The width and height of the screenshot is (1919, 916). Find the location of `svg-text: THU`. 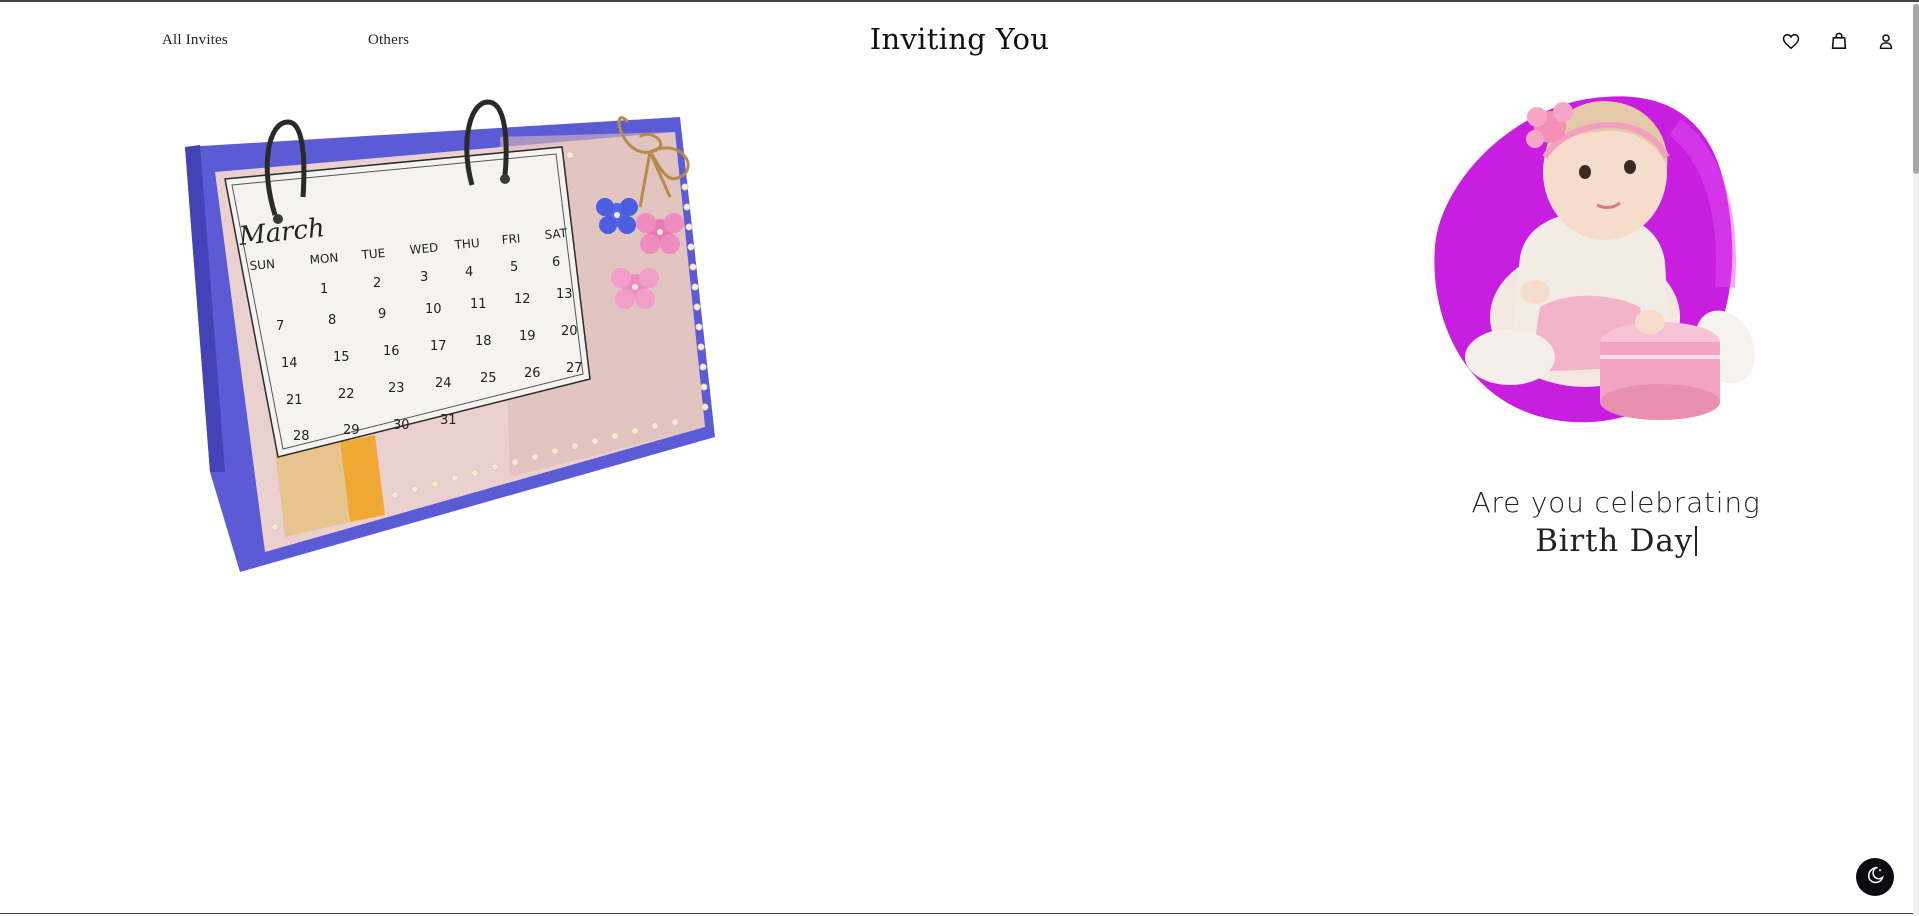

svg-text: THU is located at coordinates (466, 244).